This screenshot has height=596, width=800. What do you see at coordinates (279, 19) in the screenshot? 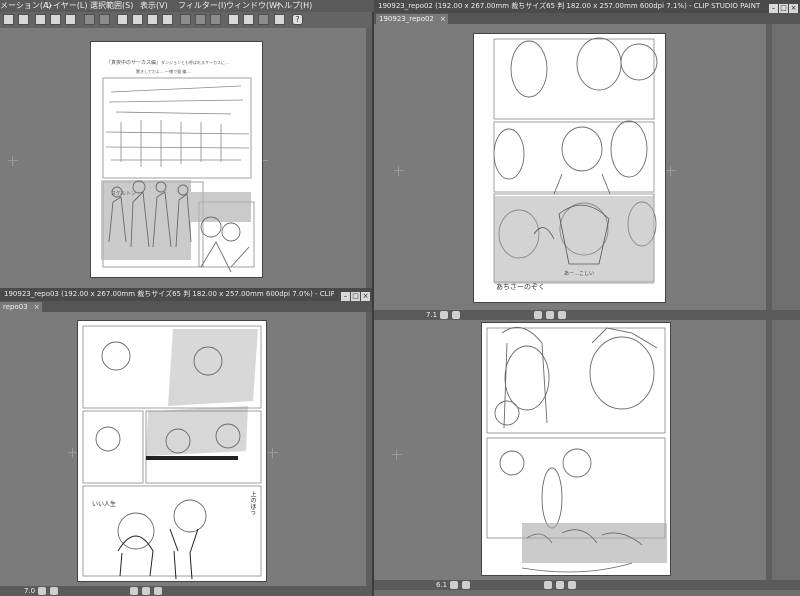
I see `graduation-cap-icon` at bounding box center [279, 19].